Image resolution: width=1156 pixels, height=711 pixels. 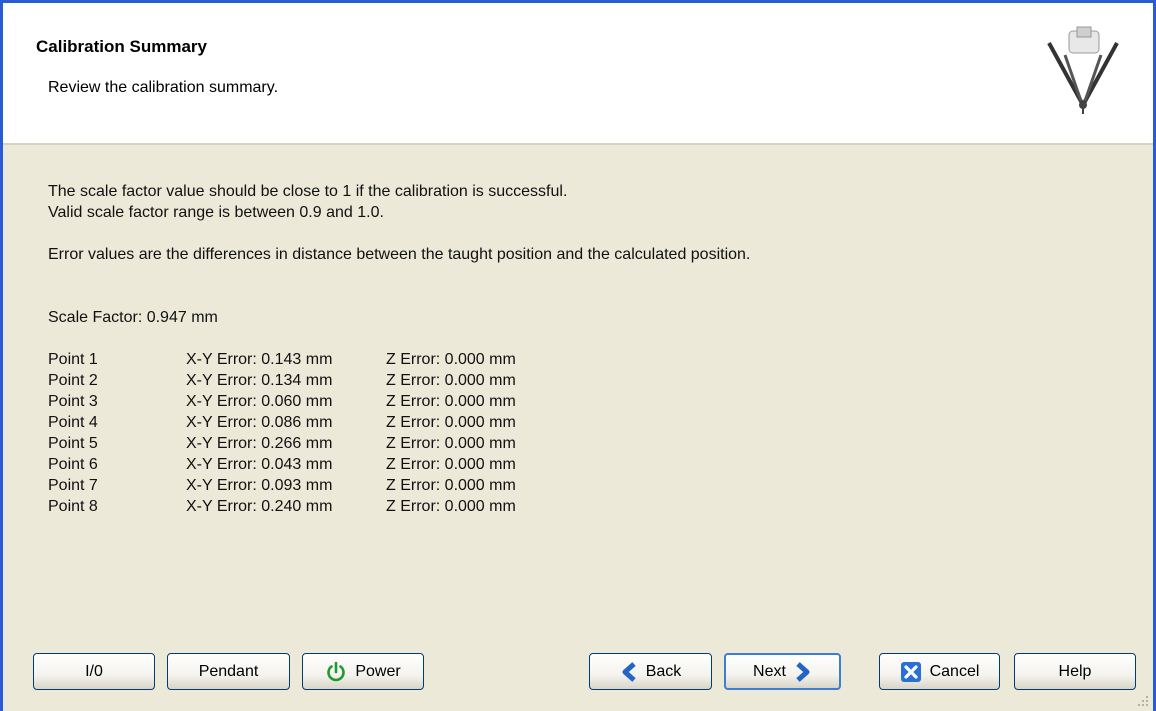 I want to click on point-xy-error: X-Y Error: 0.086 mm, so click(x=259, y=422).